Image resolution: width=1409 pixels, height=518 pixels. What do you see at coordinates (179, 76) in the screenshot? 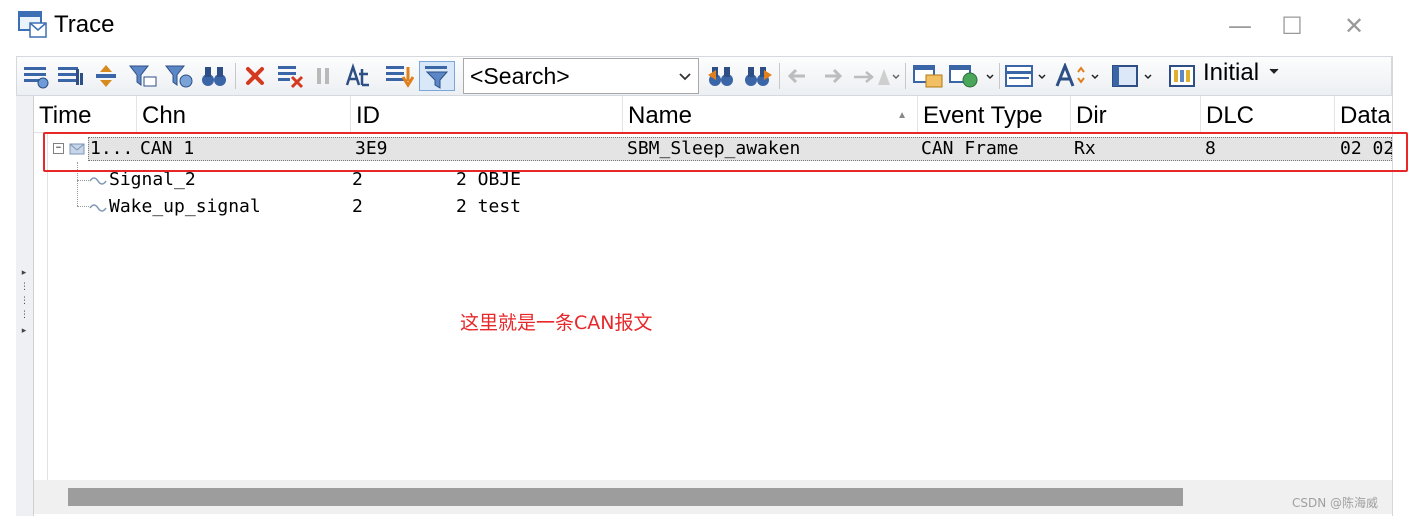
I see `filter-node-icon` at bounding box center [179, 76].